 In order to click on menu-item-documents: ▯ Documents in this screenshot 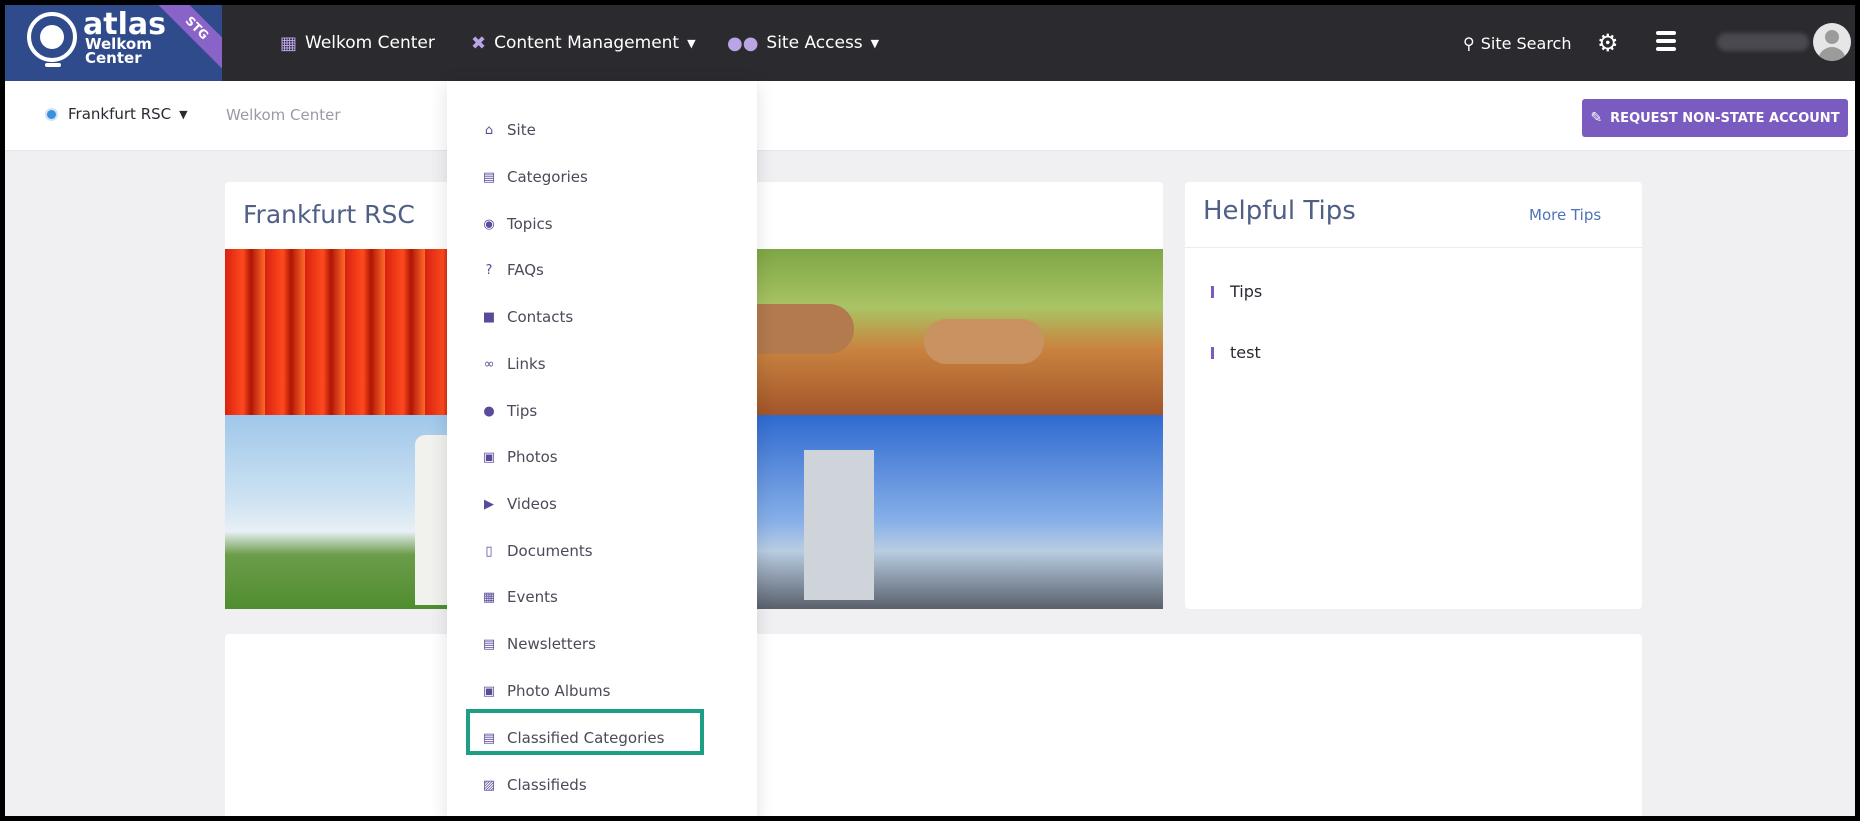, I will do `click(537, 551)`.